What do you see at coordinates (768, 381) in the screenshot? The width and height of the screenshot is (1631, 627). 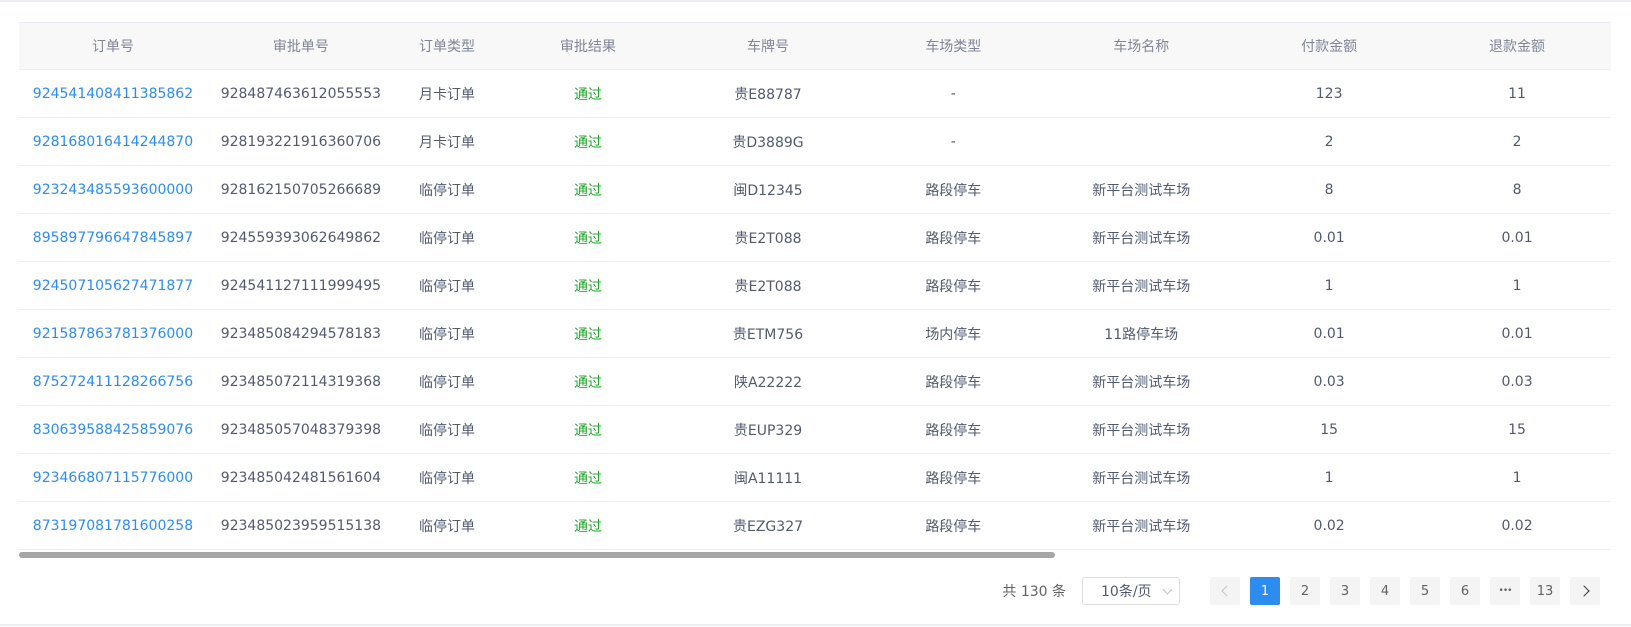 I see `plate-number: 陕A22222` at bounding box center [768, 381].